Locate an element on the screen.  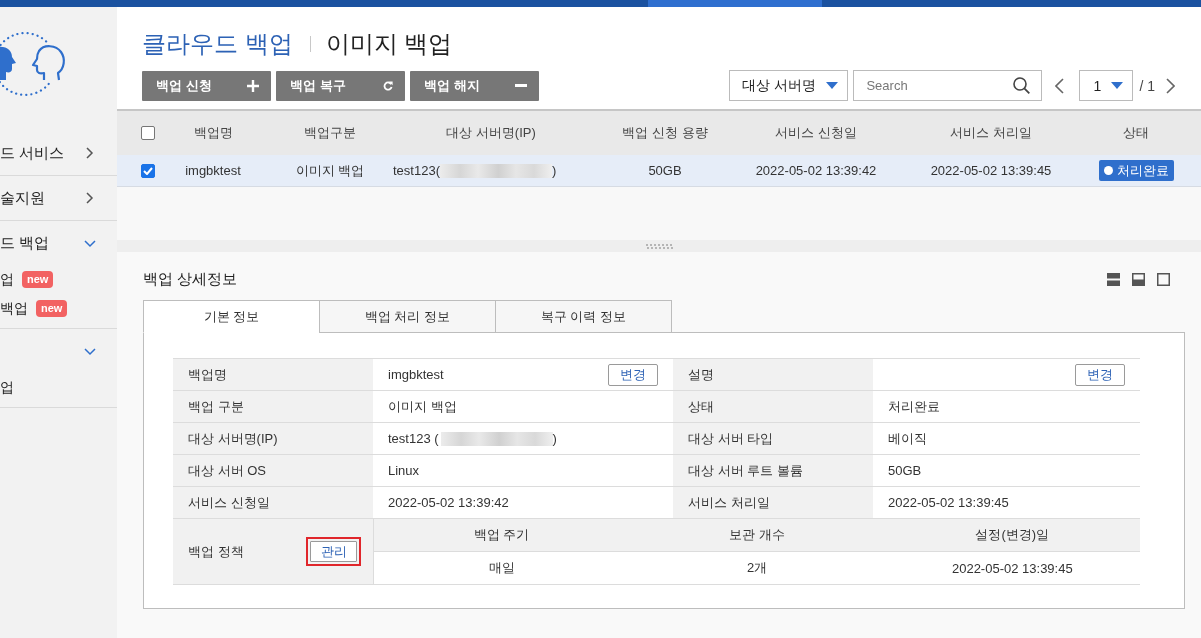
status-text: 처리완료 is located at coordinates (1142, 170).